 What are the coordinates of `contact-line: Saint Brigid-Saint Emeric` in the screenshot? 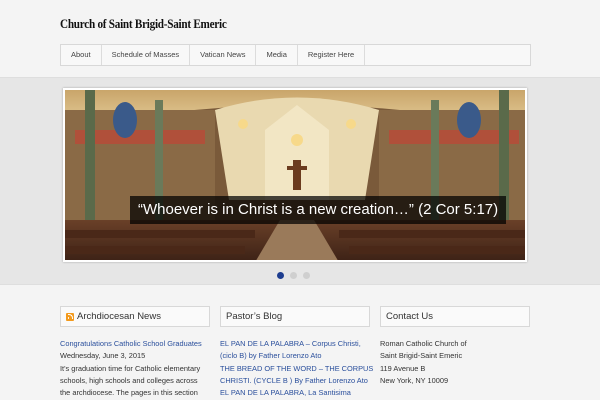 It's located at (421, 356).